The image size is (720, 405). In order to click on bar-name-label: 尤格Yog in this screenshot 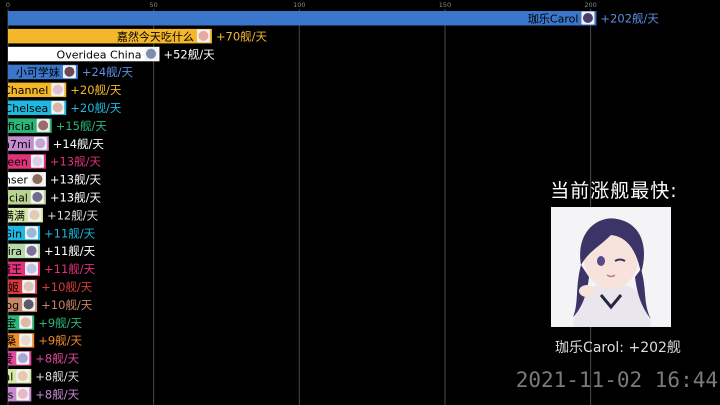, I will do `click(9, 305)`.